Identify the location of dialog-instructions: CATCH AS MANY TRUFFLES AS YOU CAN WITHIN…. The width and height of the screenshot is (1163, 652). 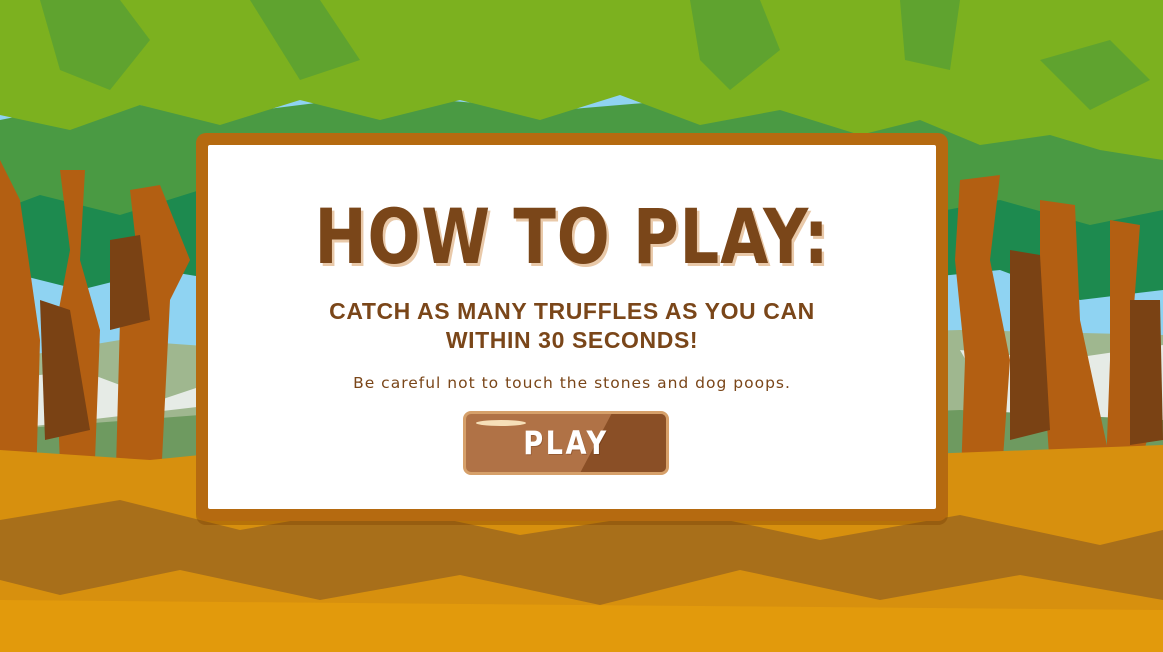
(572, 325).